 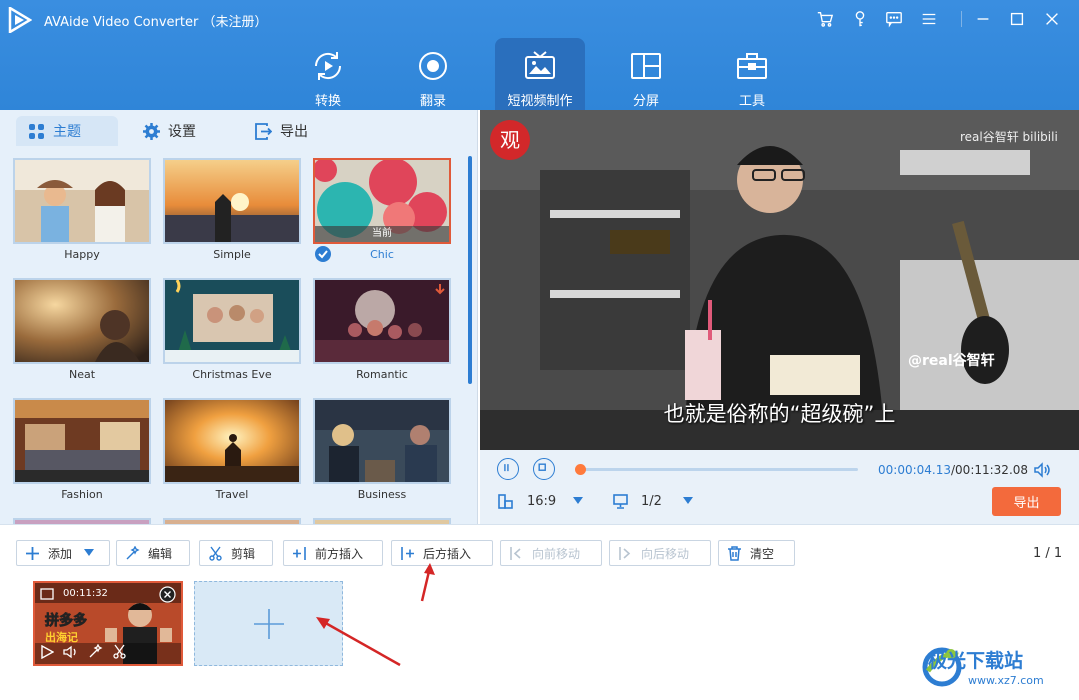 I want to click on tab-theme: 主题, so click(x=67, y=131).